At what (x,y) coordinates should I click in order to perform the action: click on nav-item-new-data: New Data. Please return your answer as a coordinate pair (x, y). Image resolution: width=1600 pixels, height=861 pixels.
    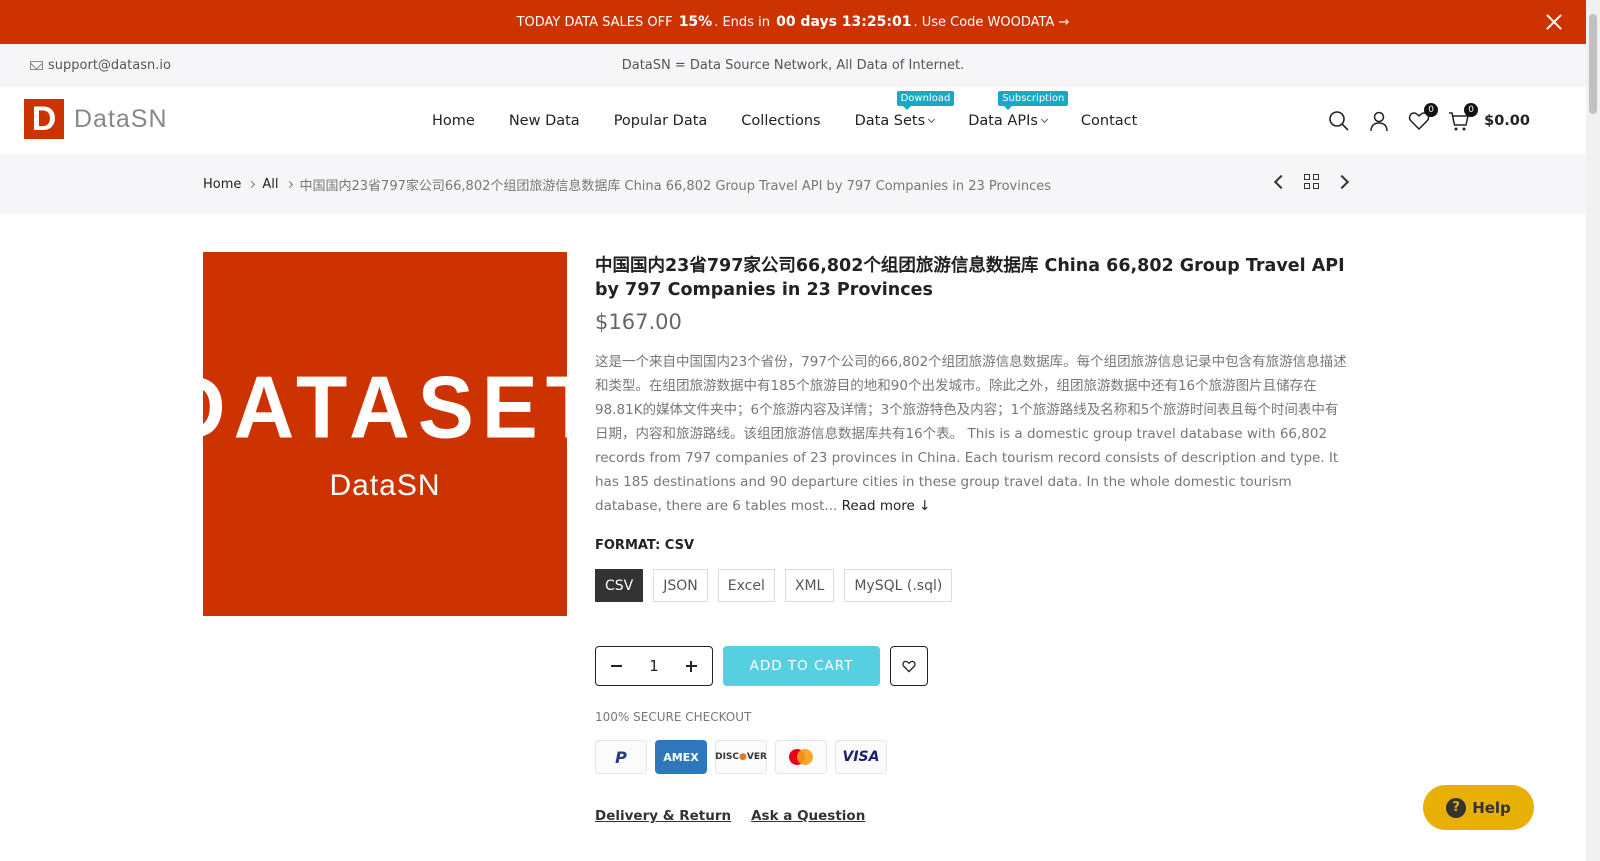
    Looking at the image, I should click on (544, 121).